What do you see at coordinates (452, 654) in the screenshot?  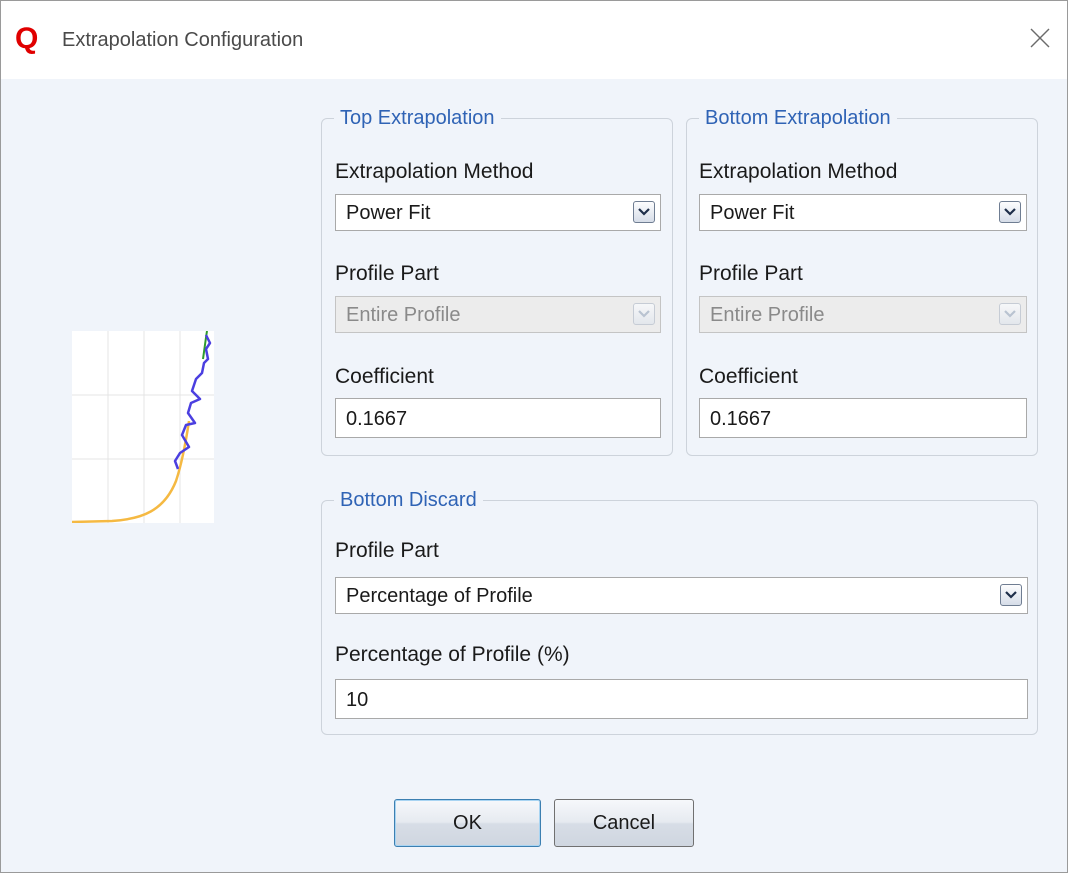 I see `discard-percentage-label: Percentage of Profile (%)` at bounding box center [452, 654].